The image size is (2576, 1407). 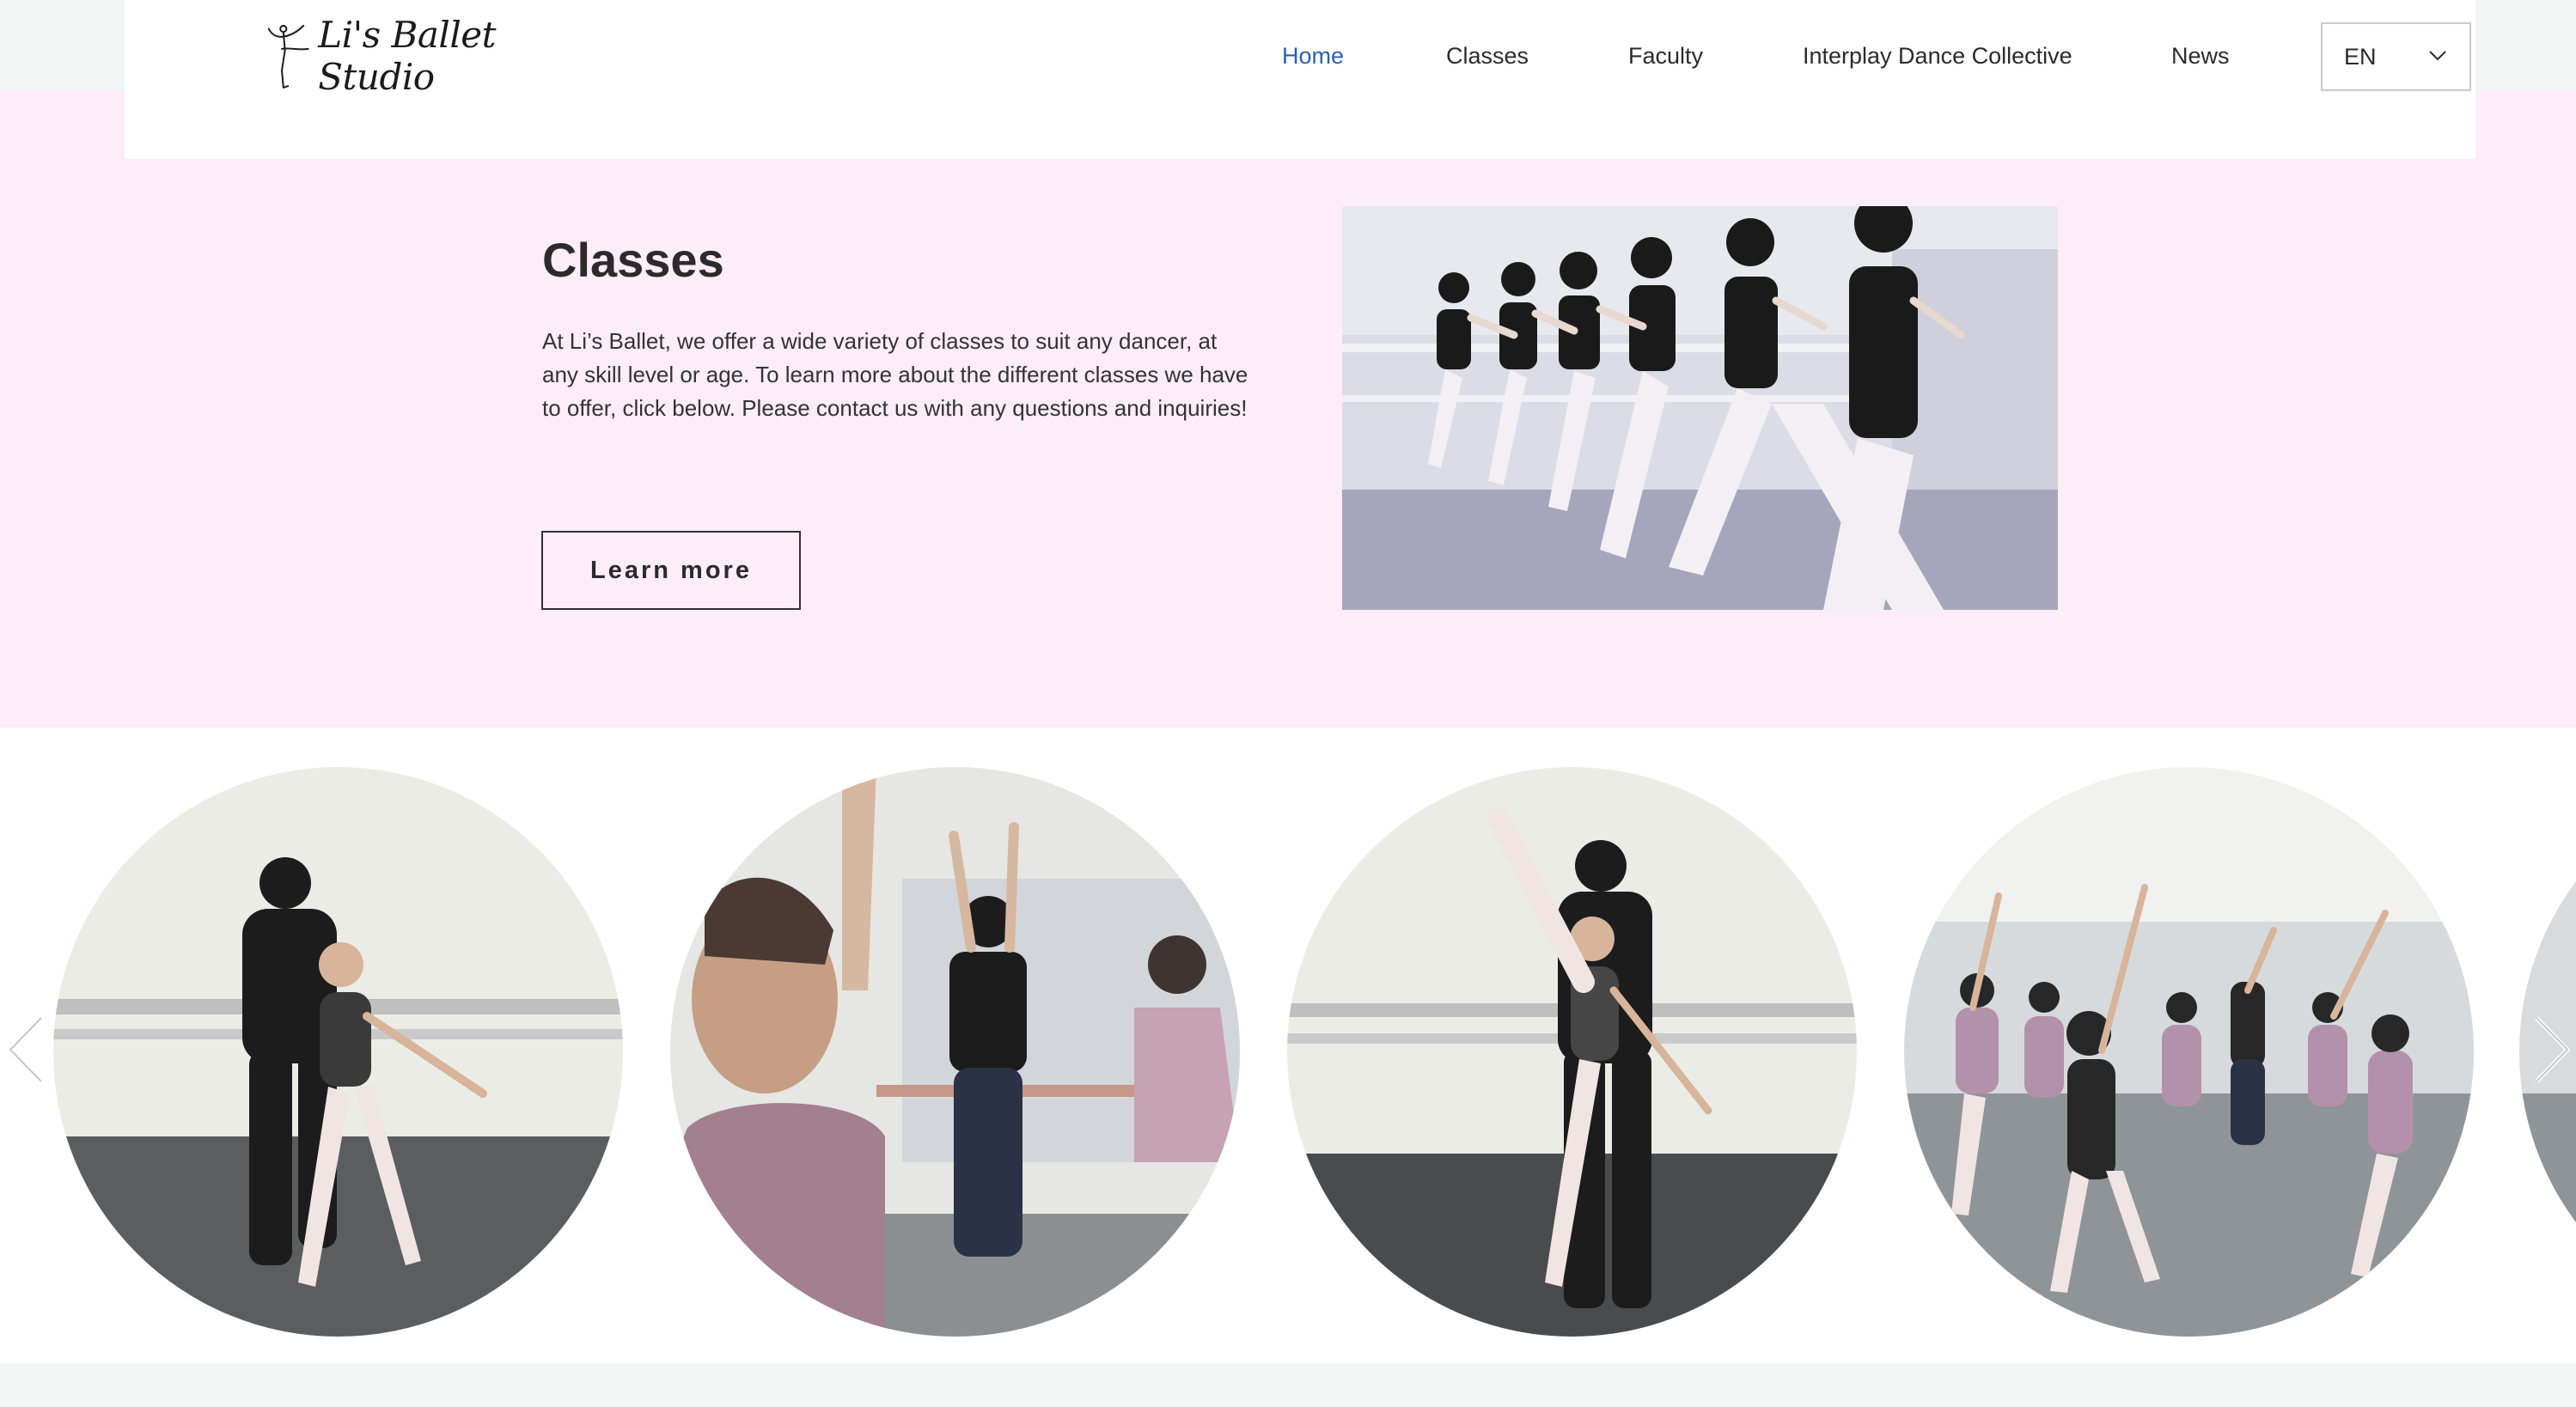 I want to click on chevron-right-icon, so click(x=2551, y=1049).